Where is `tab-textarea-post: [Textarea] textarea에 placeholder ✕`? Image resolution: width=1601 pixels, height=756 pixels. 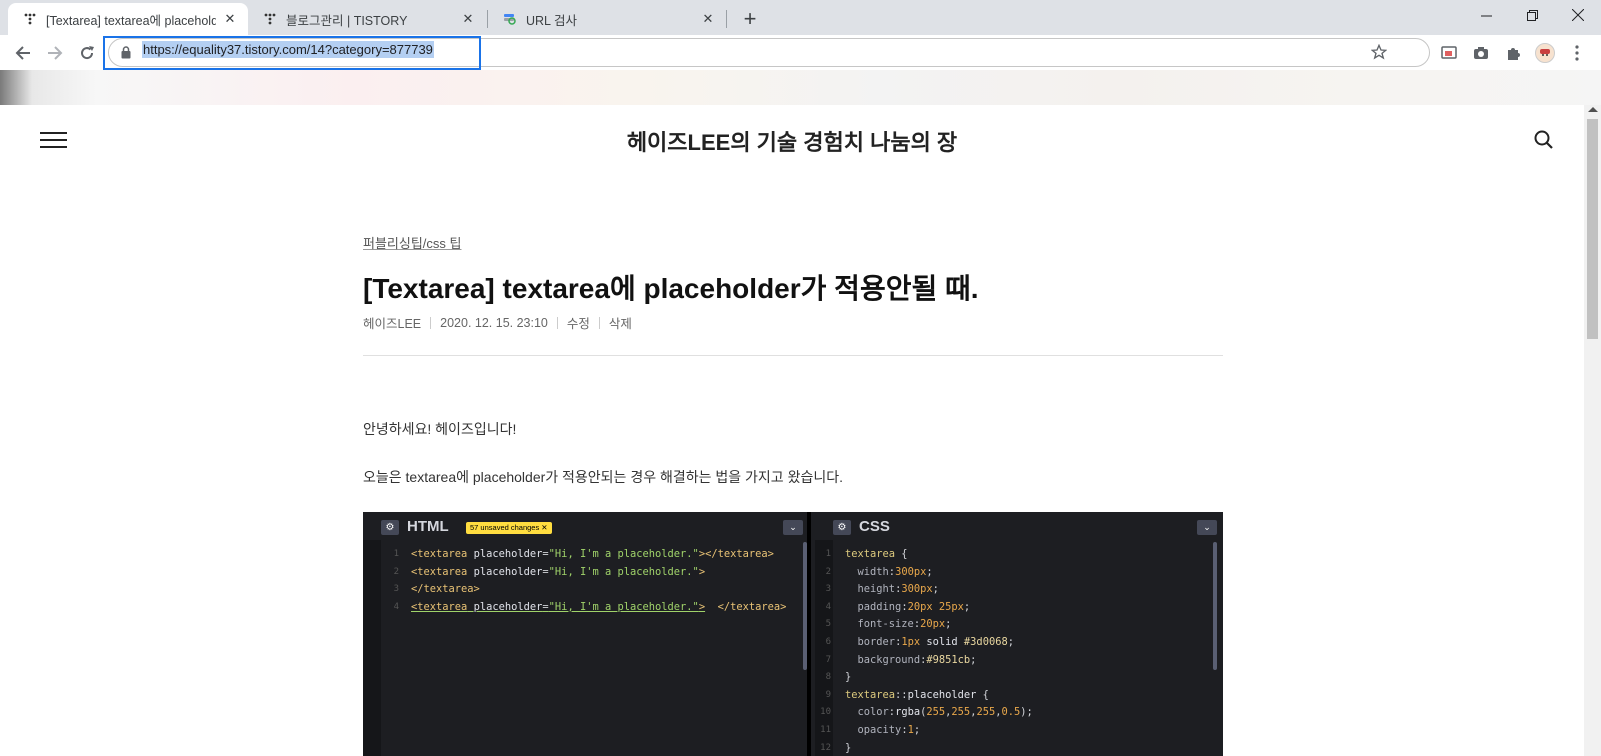
tab-textarea-post: [Textarea] textarea에 placeholder ✕ is located at coordinates (128, 19).